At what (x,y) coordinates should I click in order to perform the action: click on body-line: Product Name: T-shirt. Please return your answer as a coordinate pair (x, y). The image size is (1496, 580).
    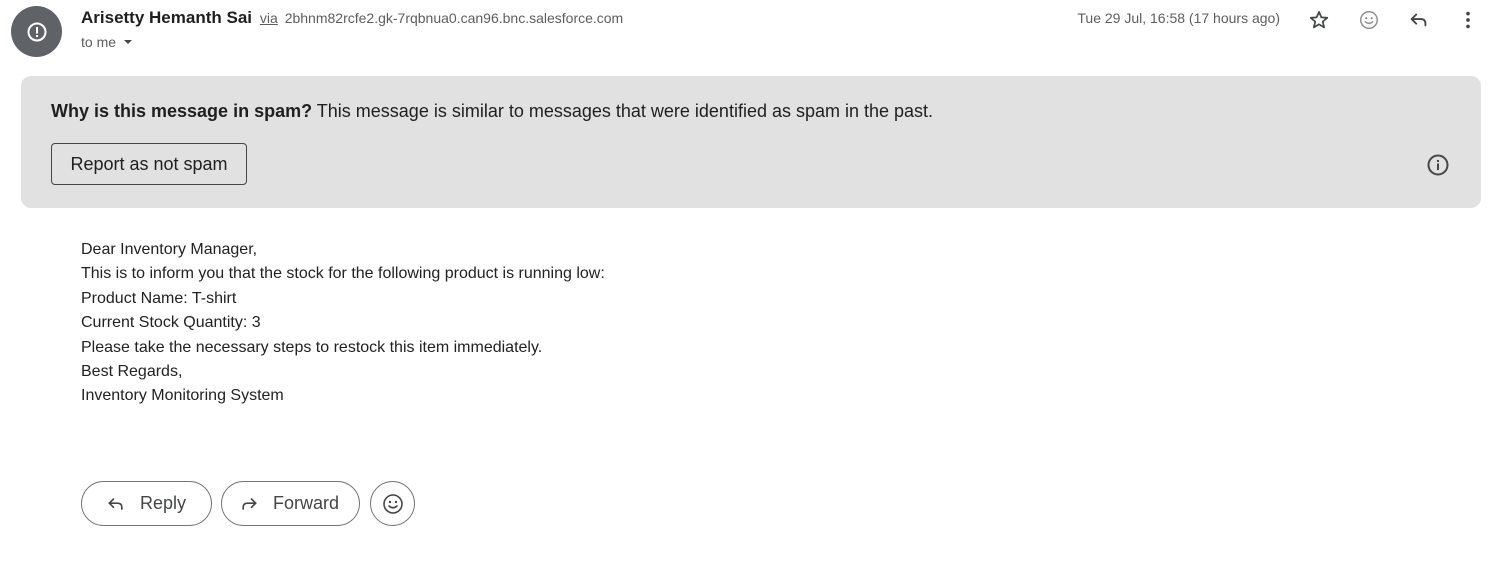
    Looking at the image, I should click on (159, 298).